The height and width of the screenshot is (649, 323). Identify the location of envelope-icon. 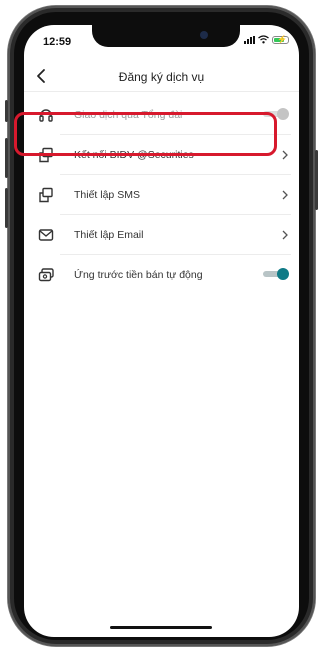
(46, 235).